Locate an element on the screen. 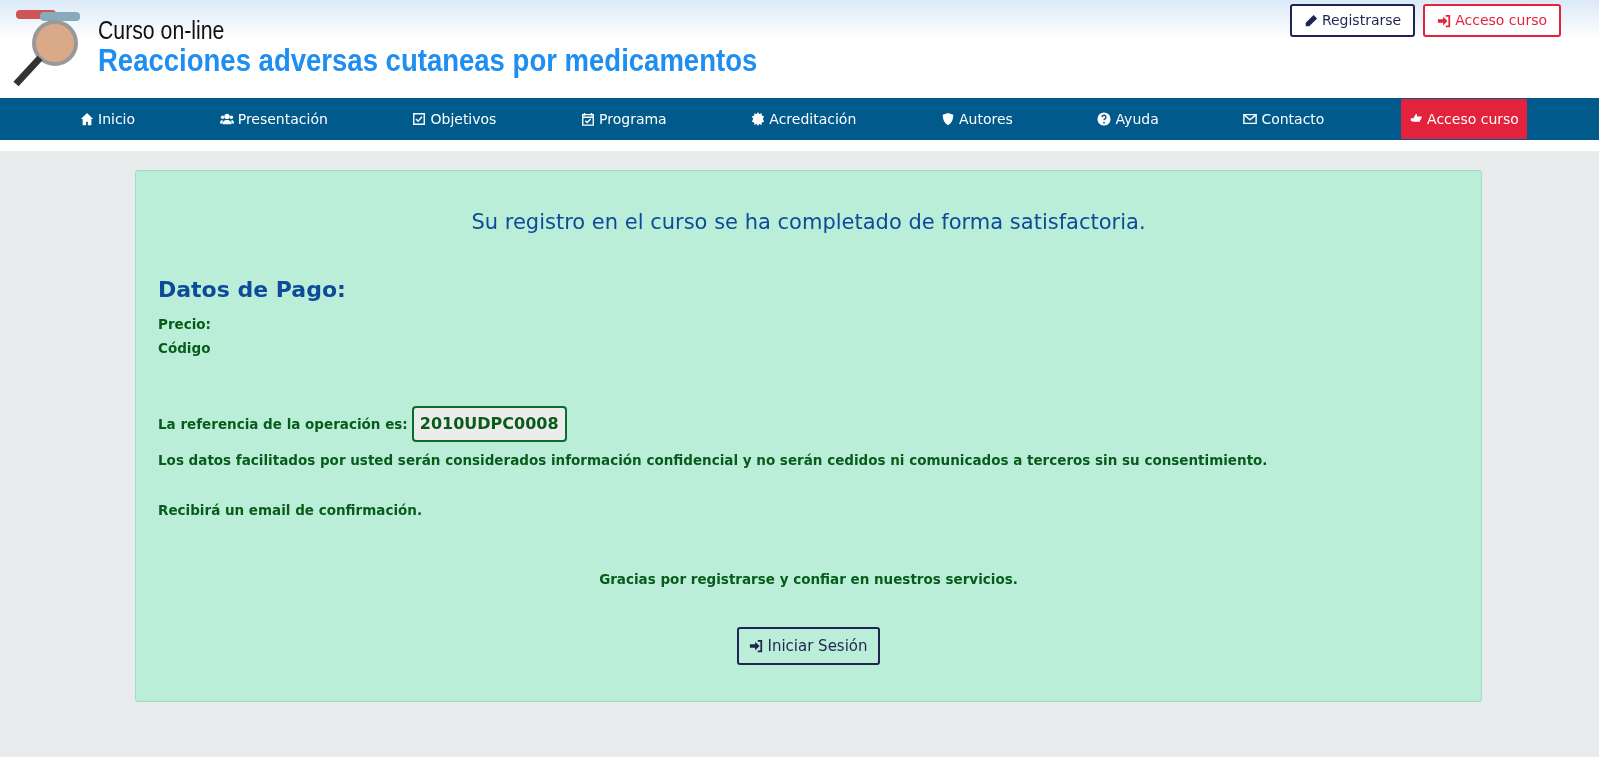 The image size is (1599, 757). nav-link: Acreditación is located at coordinates (804, 119).